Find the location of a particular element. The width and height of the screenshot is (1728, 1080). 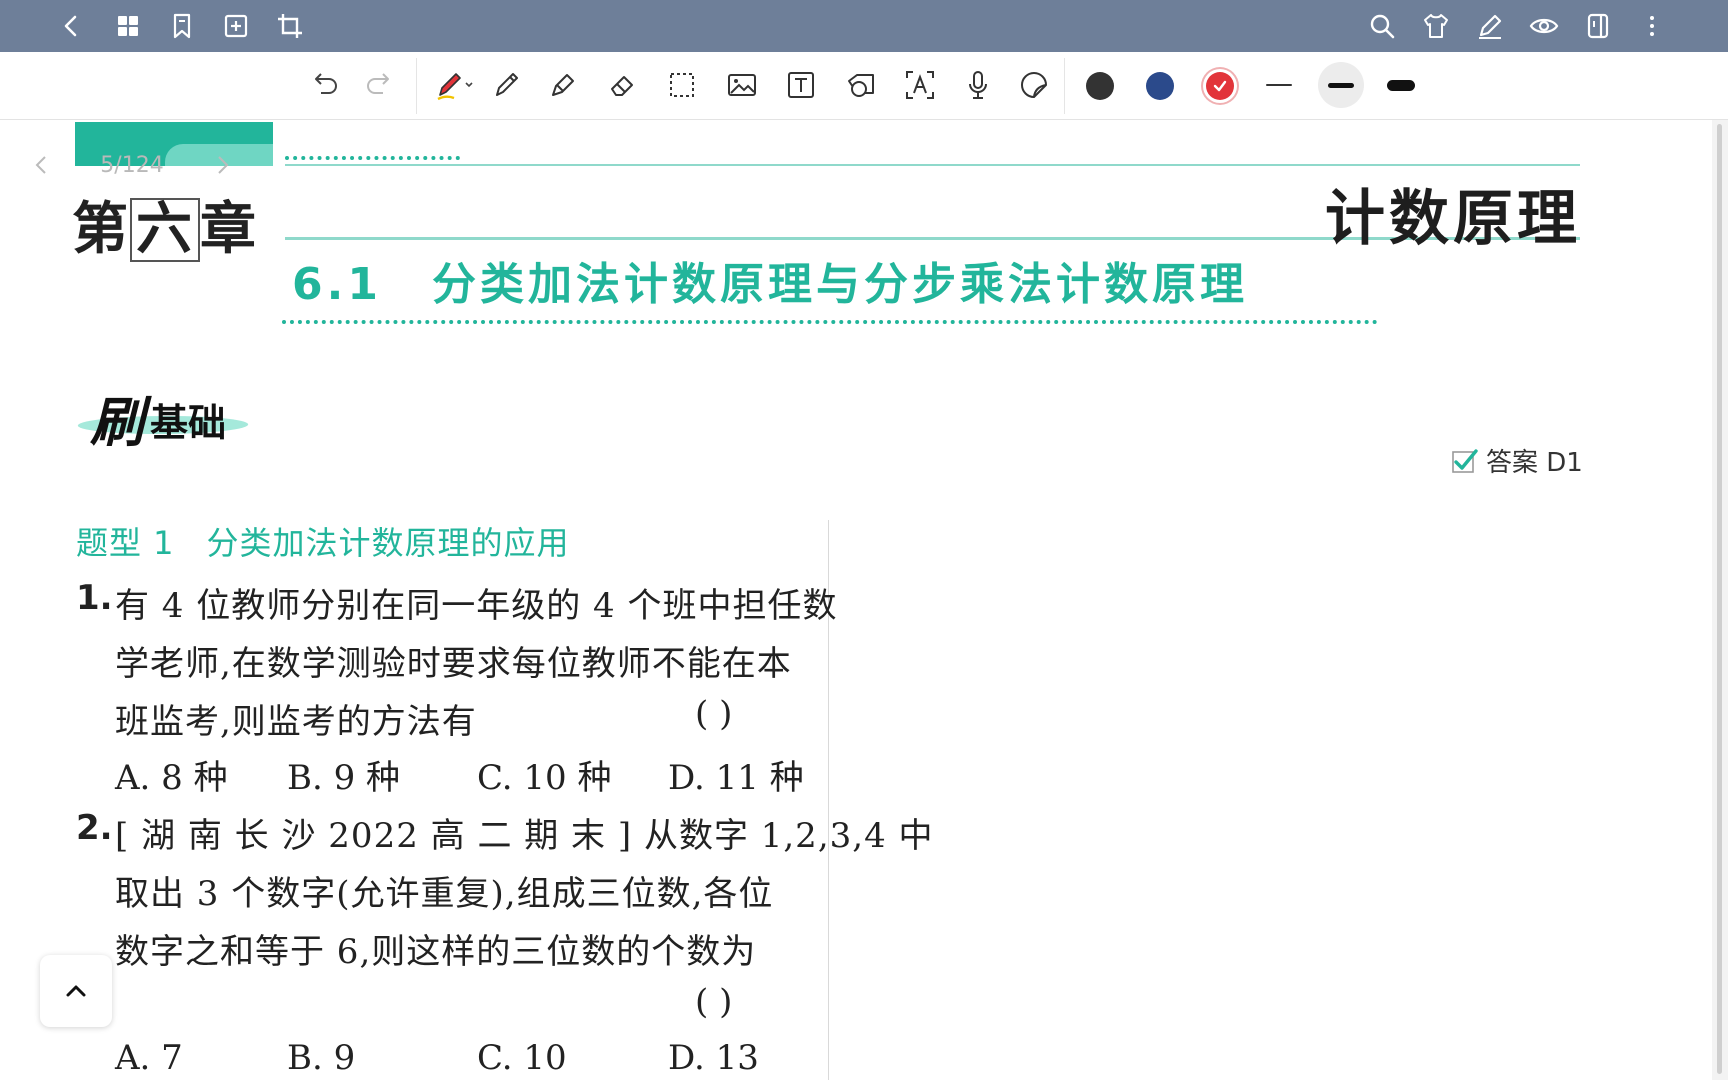

book-title: 计数原理 is located at coordinates (1453, 219).